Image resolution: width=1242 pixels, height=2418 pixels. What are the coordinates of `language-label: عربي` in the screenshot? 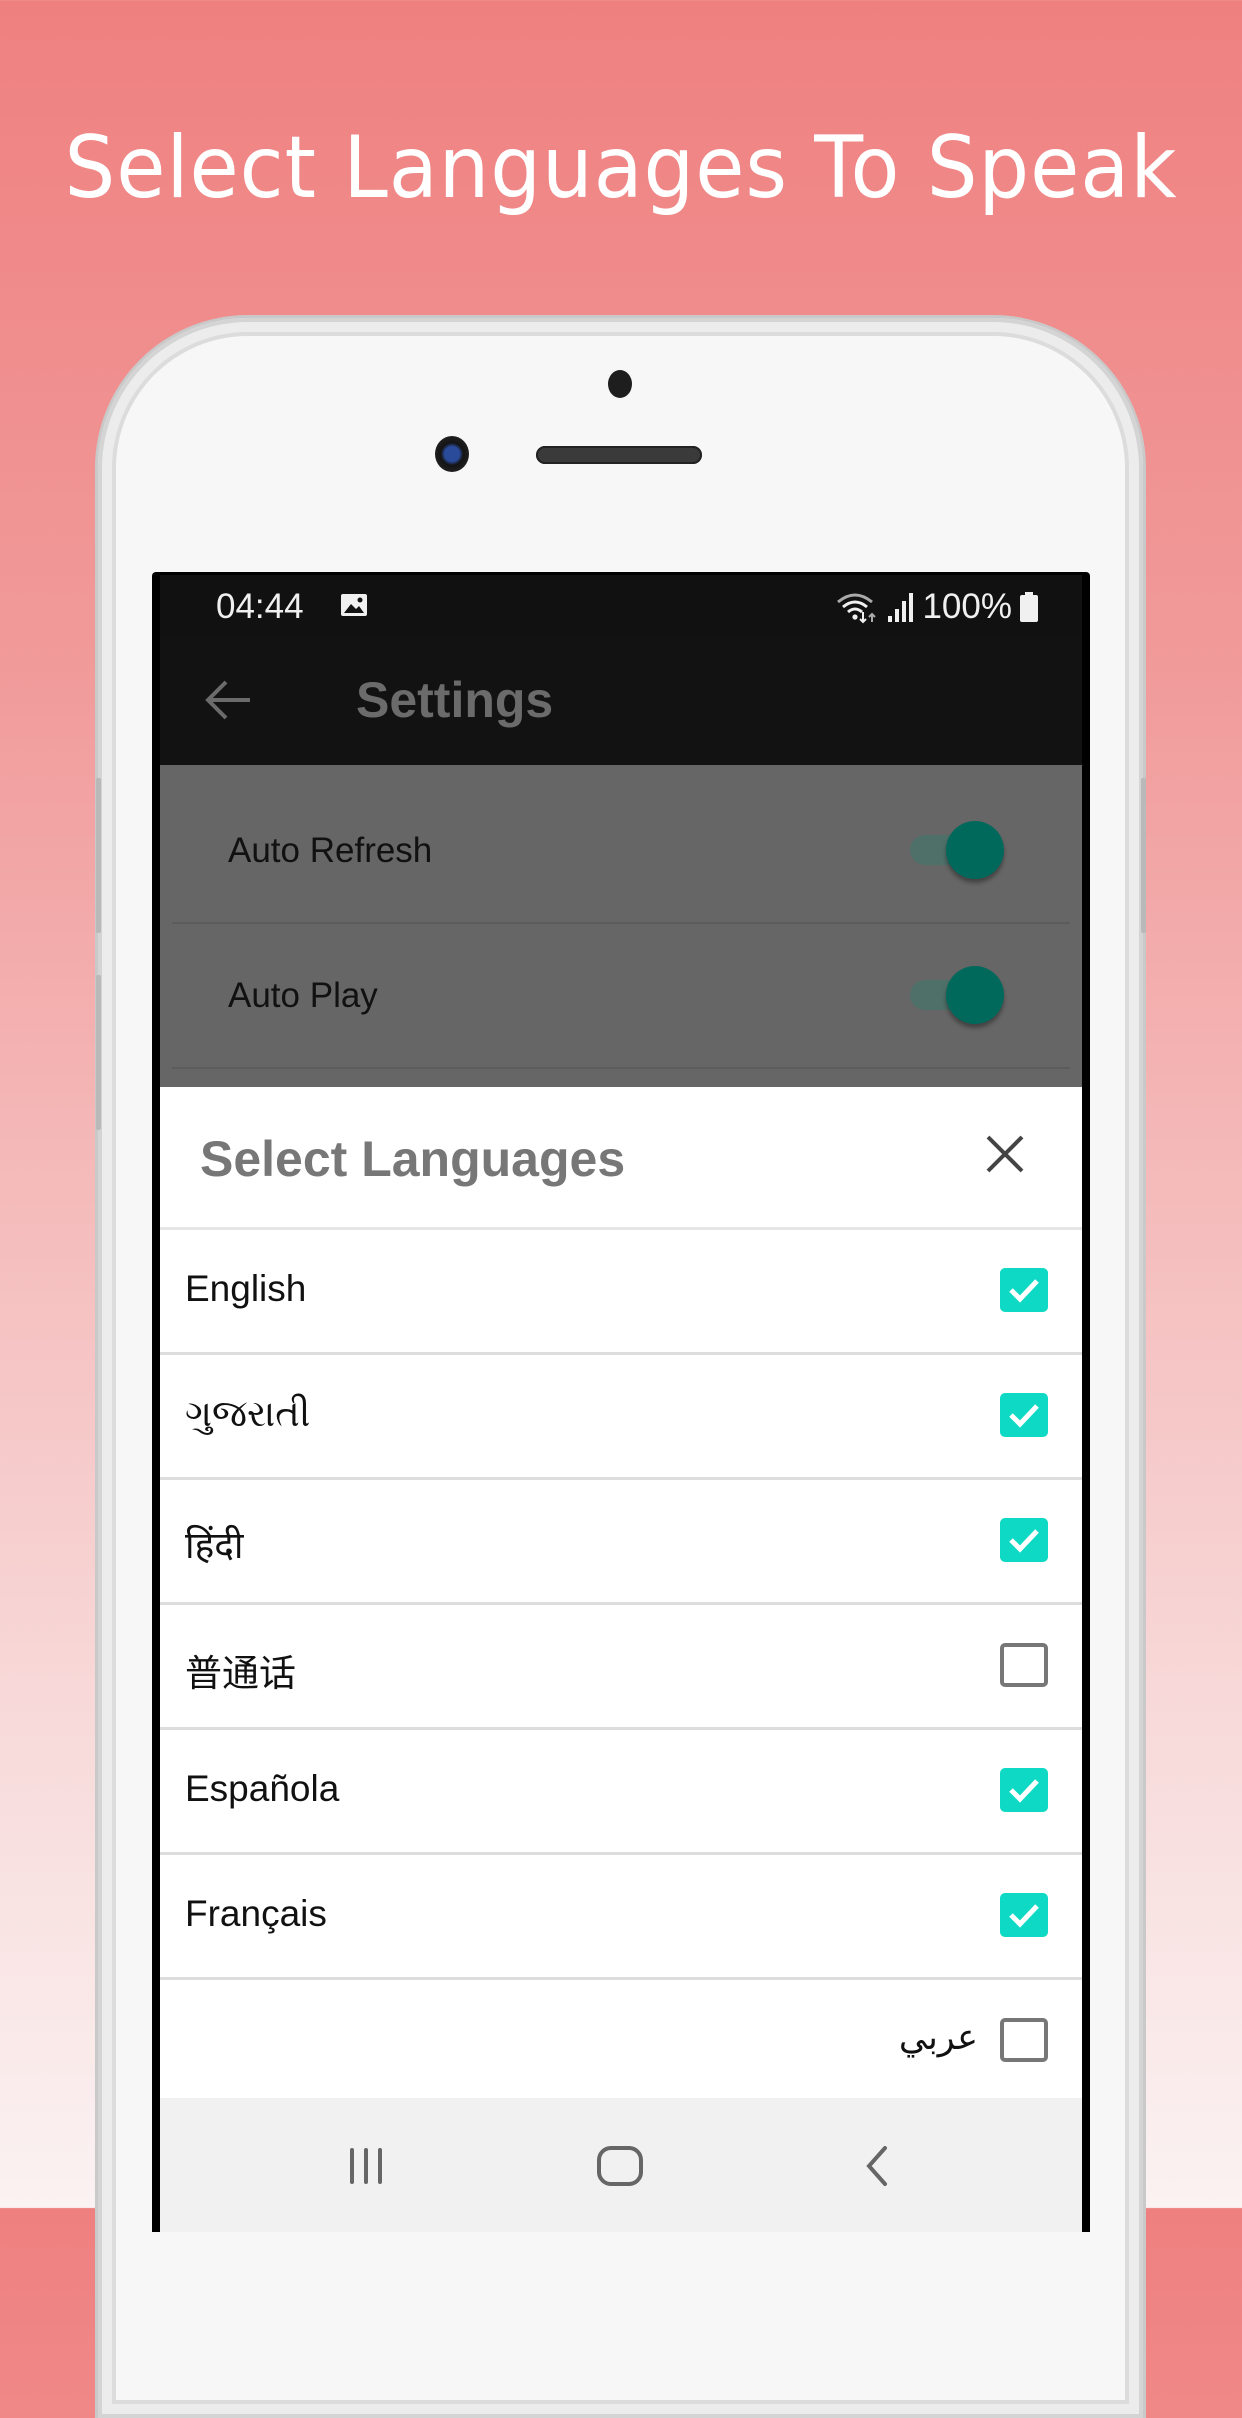 It's located at (938, 2038).